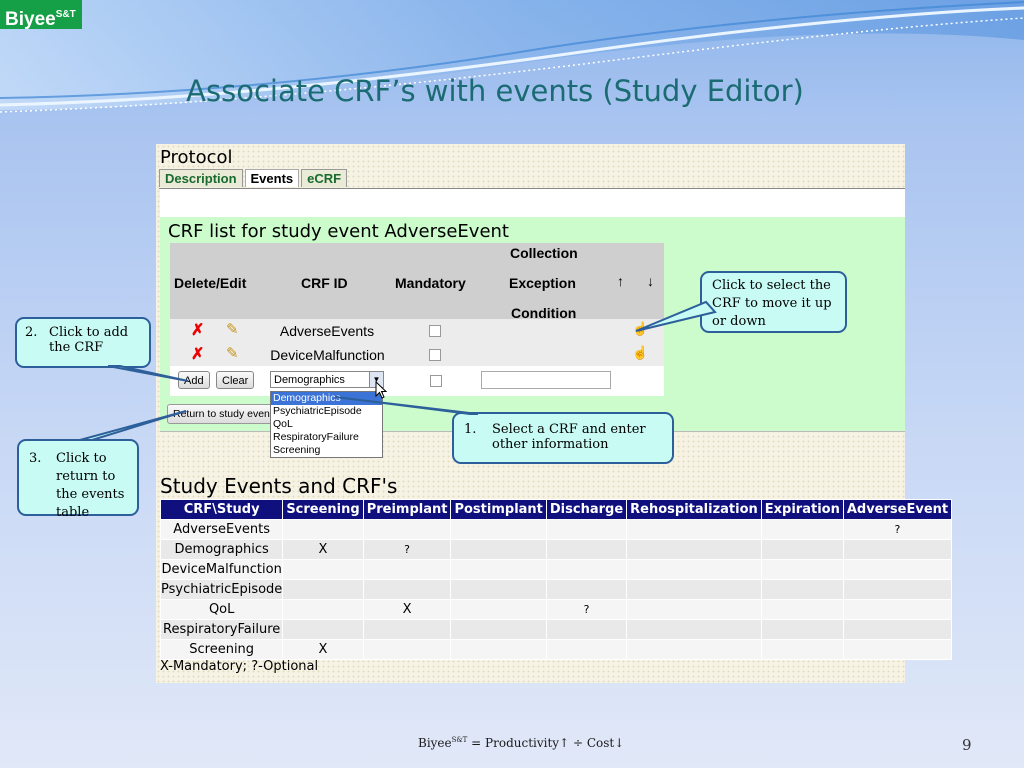 The height and width of the screenshot is (768, 1024). I want to click on crf-list-title: CRF list for study event AdverseEvent, so click(338, 231).